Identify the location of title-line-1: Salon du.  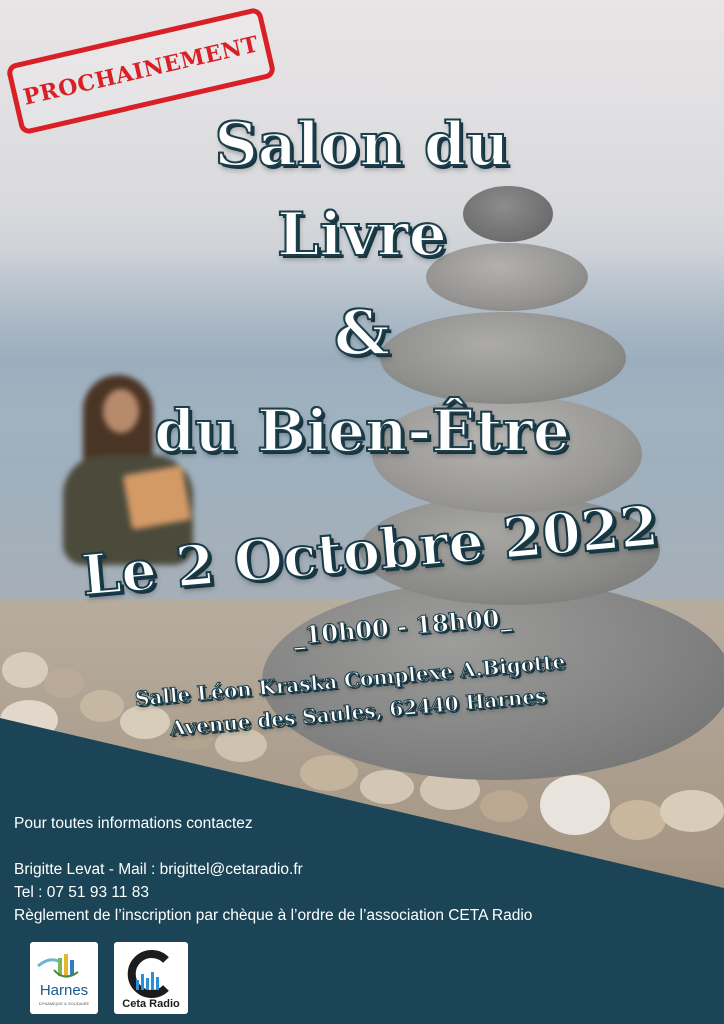
(361, 145).